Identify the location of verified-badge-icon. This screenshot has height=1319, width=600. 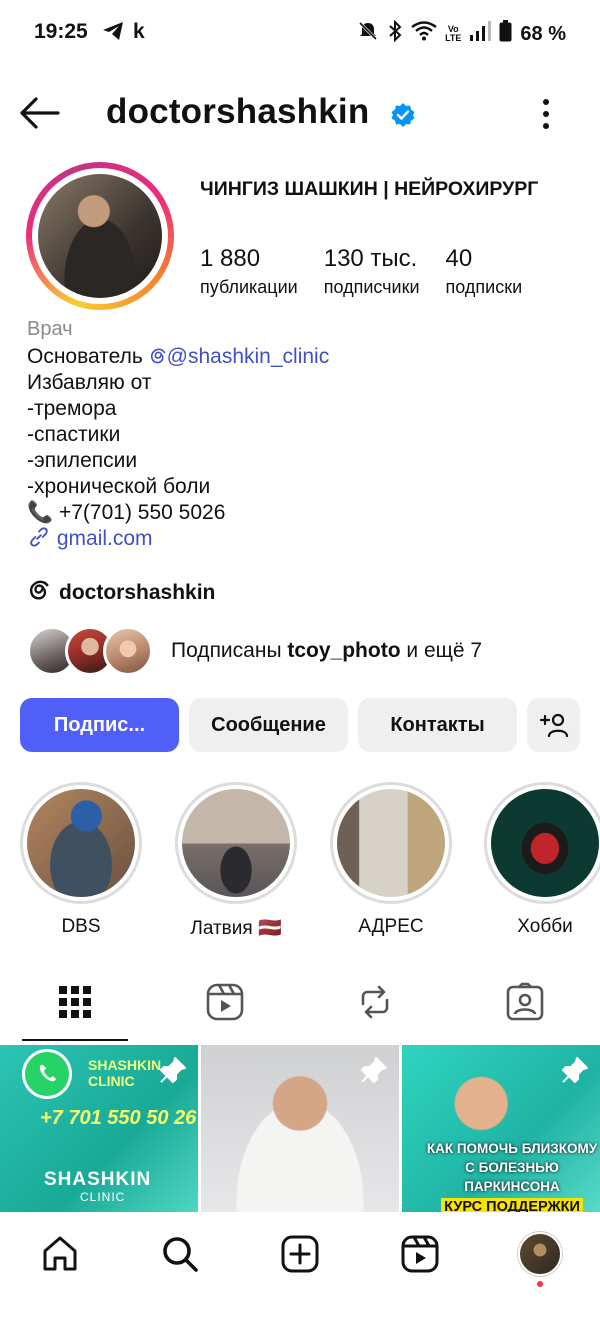
(403, 115).